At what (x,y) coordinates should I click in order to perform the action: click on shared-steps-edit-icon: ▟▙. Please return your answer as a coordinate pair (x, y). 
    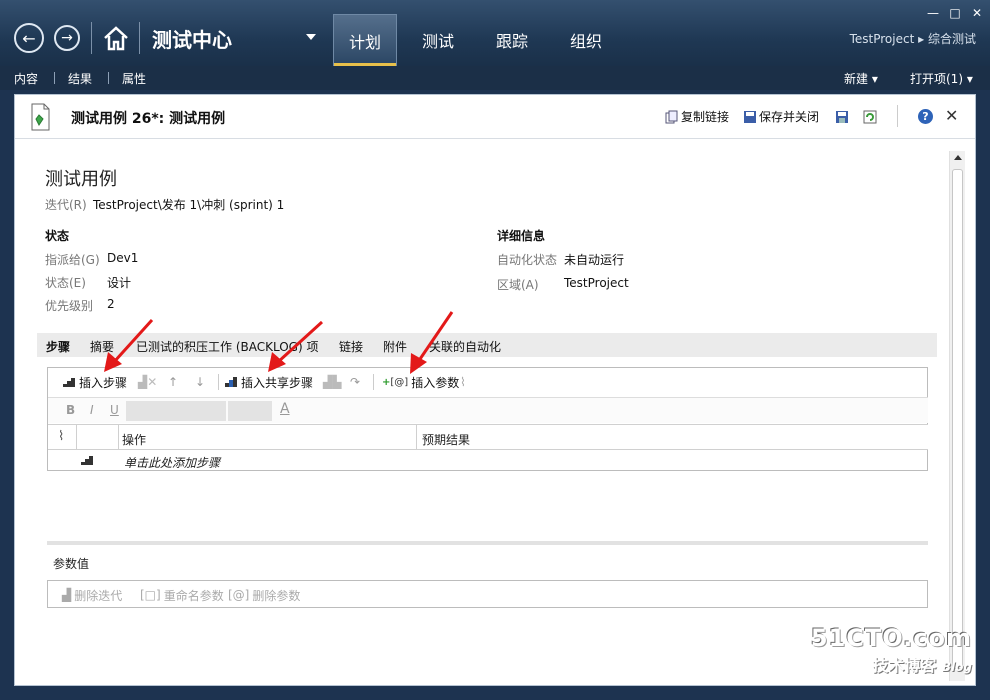
    Looking at the image, I should click on (332, 382).